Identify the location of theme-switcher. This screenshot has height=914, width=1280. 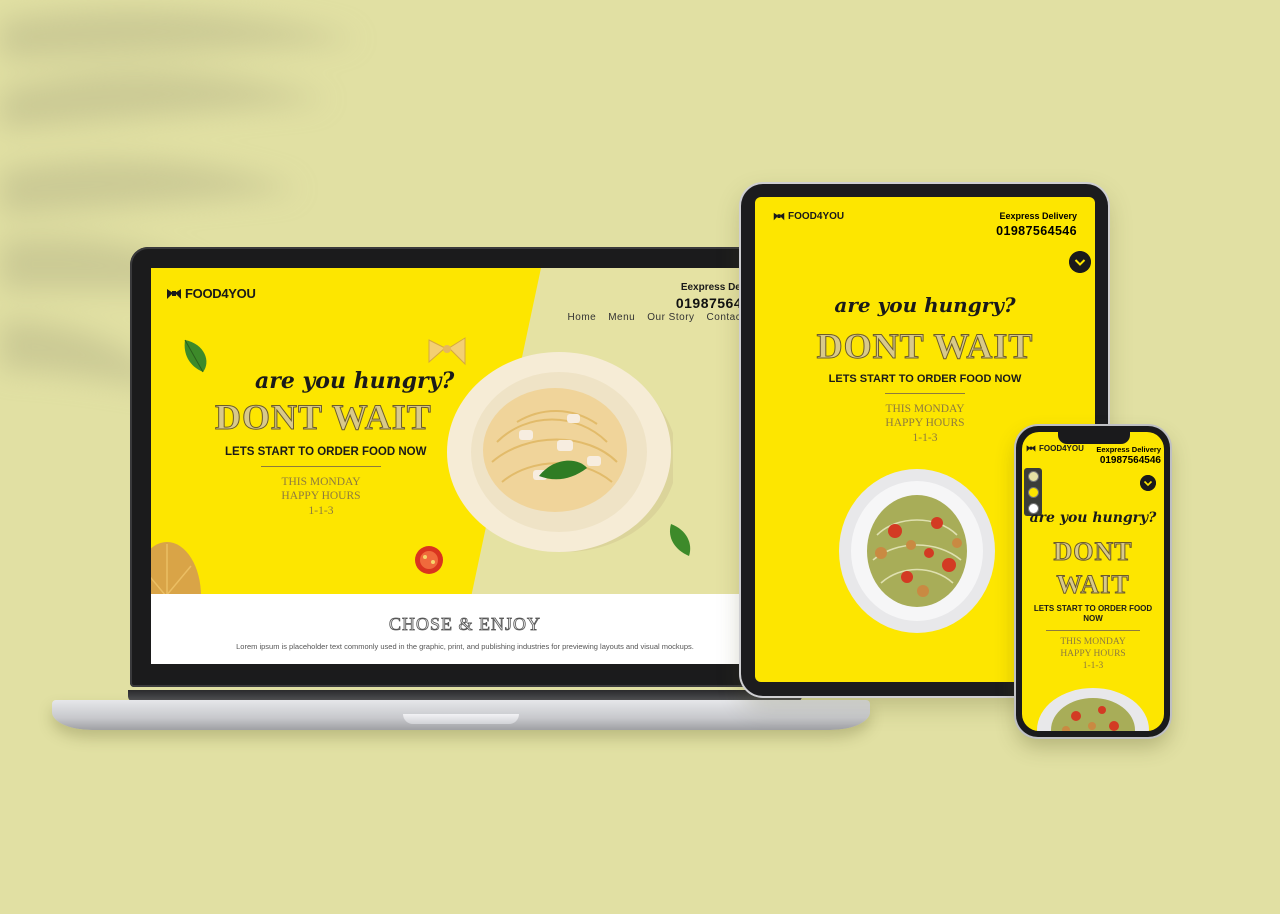
(1033, 492).